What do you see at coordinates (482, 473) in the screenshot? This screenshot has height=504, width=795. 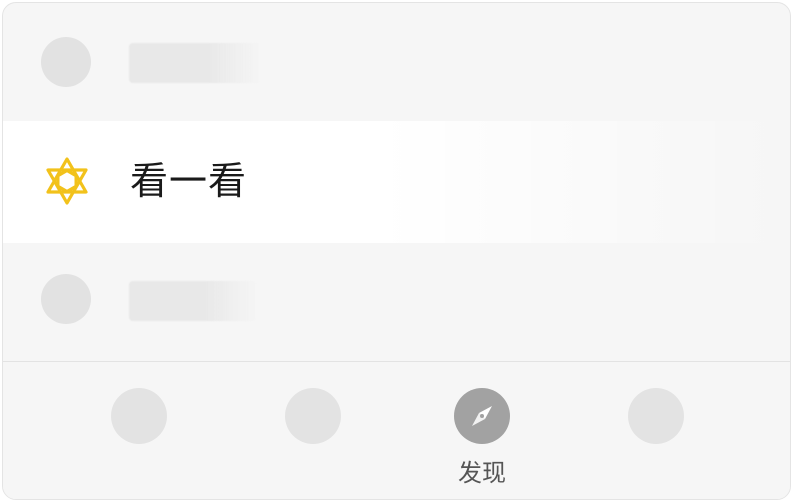 I see `tab-label: 发现` at bounding box center [482, 473].